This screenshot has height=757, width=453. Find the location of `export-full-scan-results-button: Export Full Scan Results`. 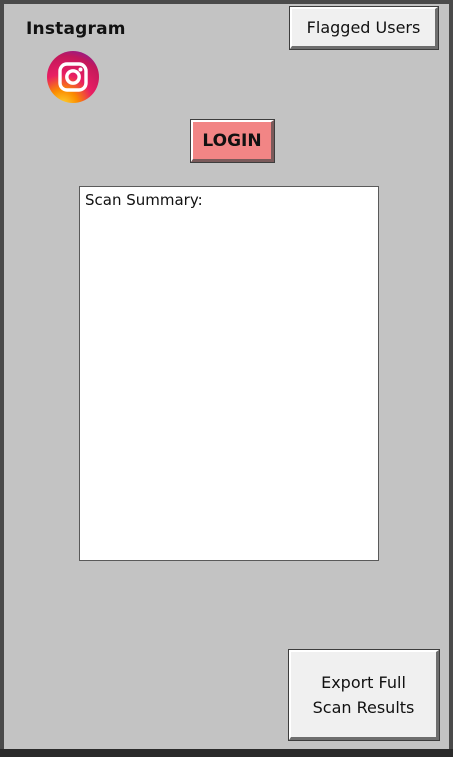

export-full-scan-results-button: Export Full Scan Results is located at coordinates (364, 695).